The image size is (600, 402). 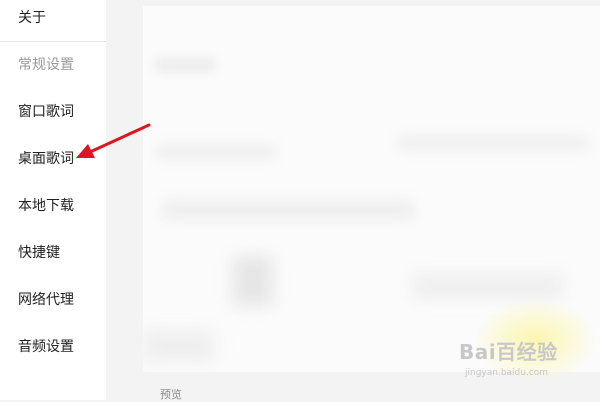 I want to click on watermark-url: jingyan.baidu.com, so click(x=507, y=373).